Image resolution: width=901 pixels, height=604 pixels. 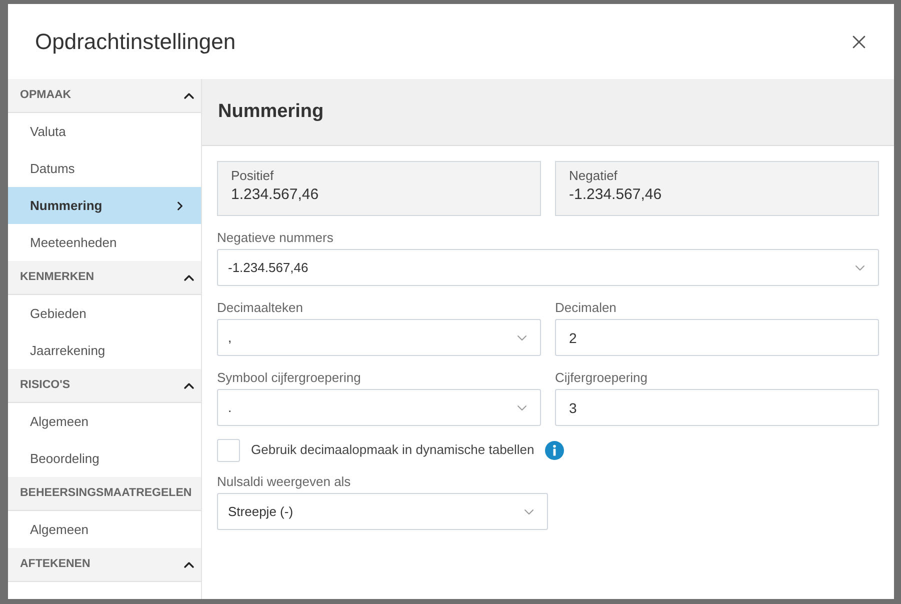 I want to click on field-label: Cijfergroepering, so click(x=601, y=378).